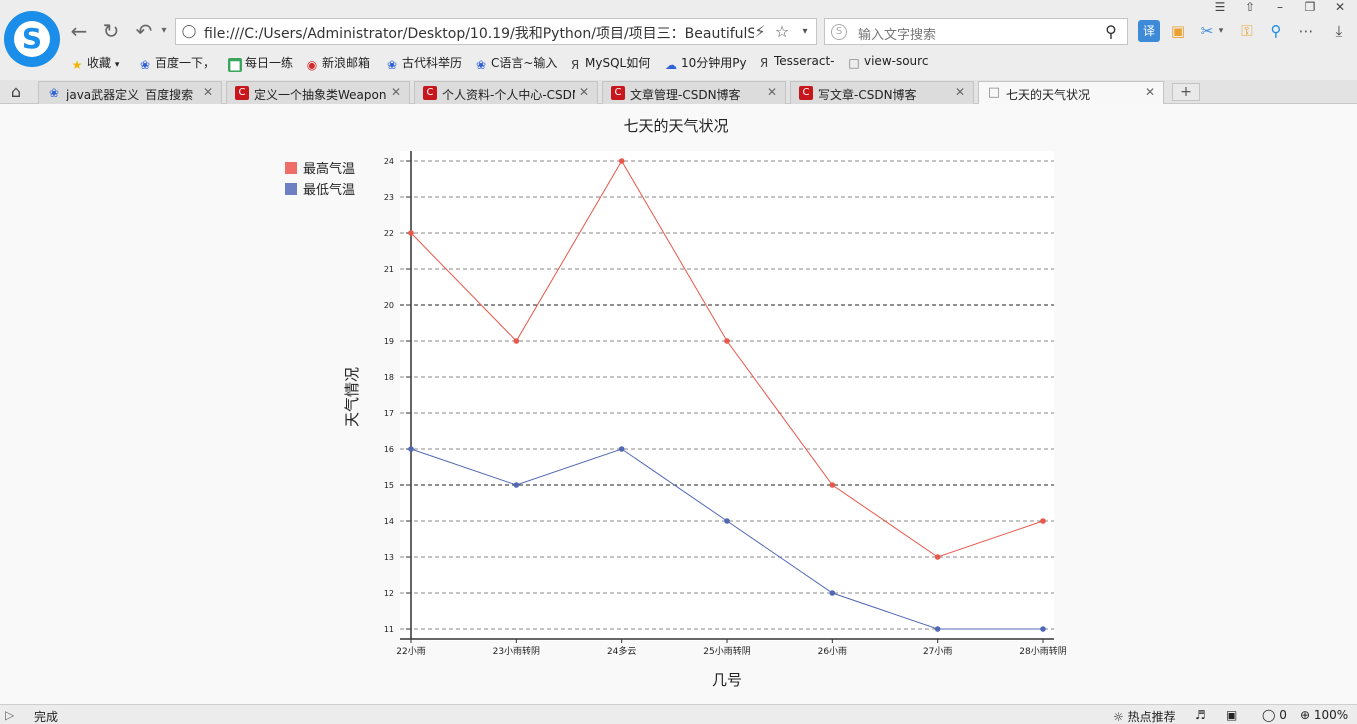 The image size is (1357, 724). I want to click on bookmark-c-lang: ❀ C语言~输入, so click(515, 63).